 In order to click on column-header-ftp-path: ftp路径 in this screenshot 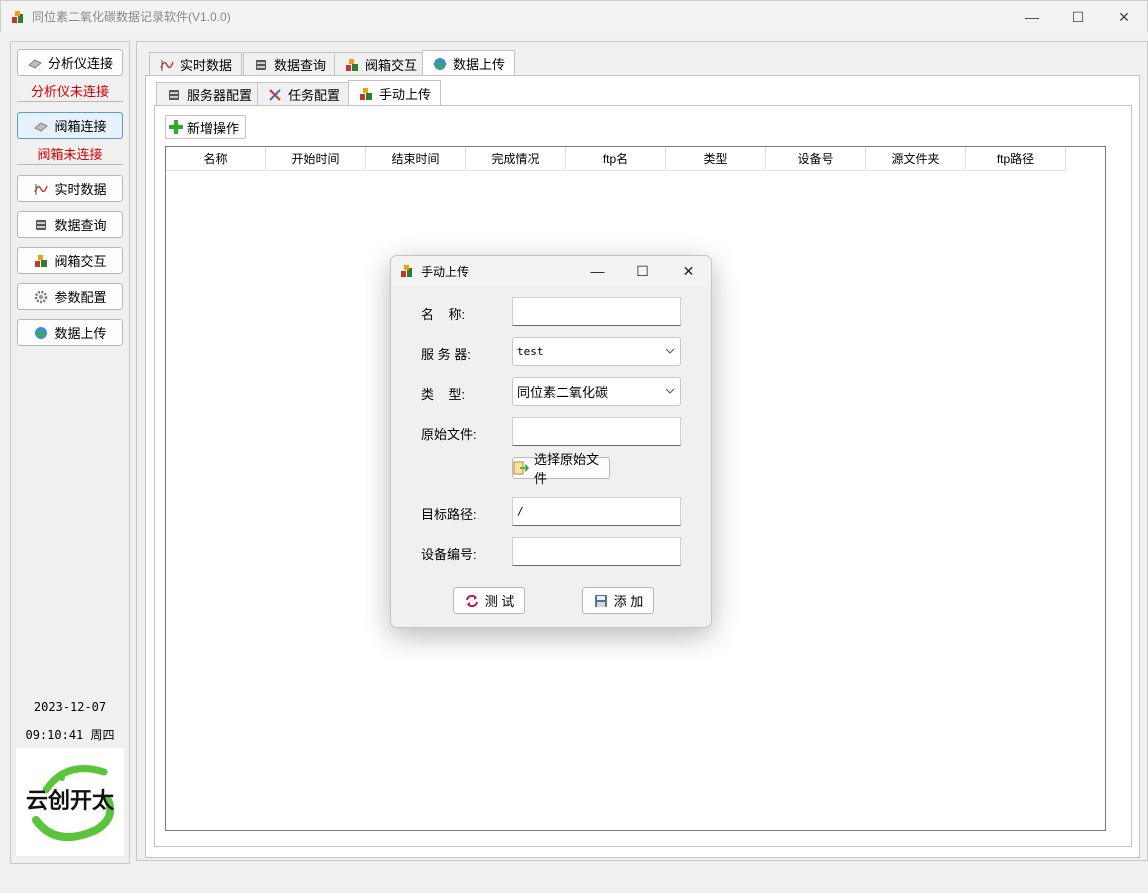, I will do `click(1016, 159)`.